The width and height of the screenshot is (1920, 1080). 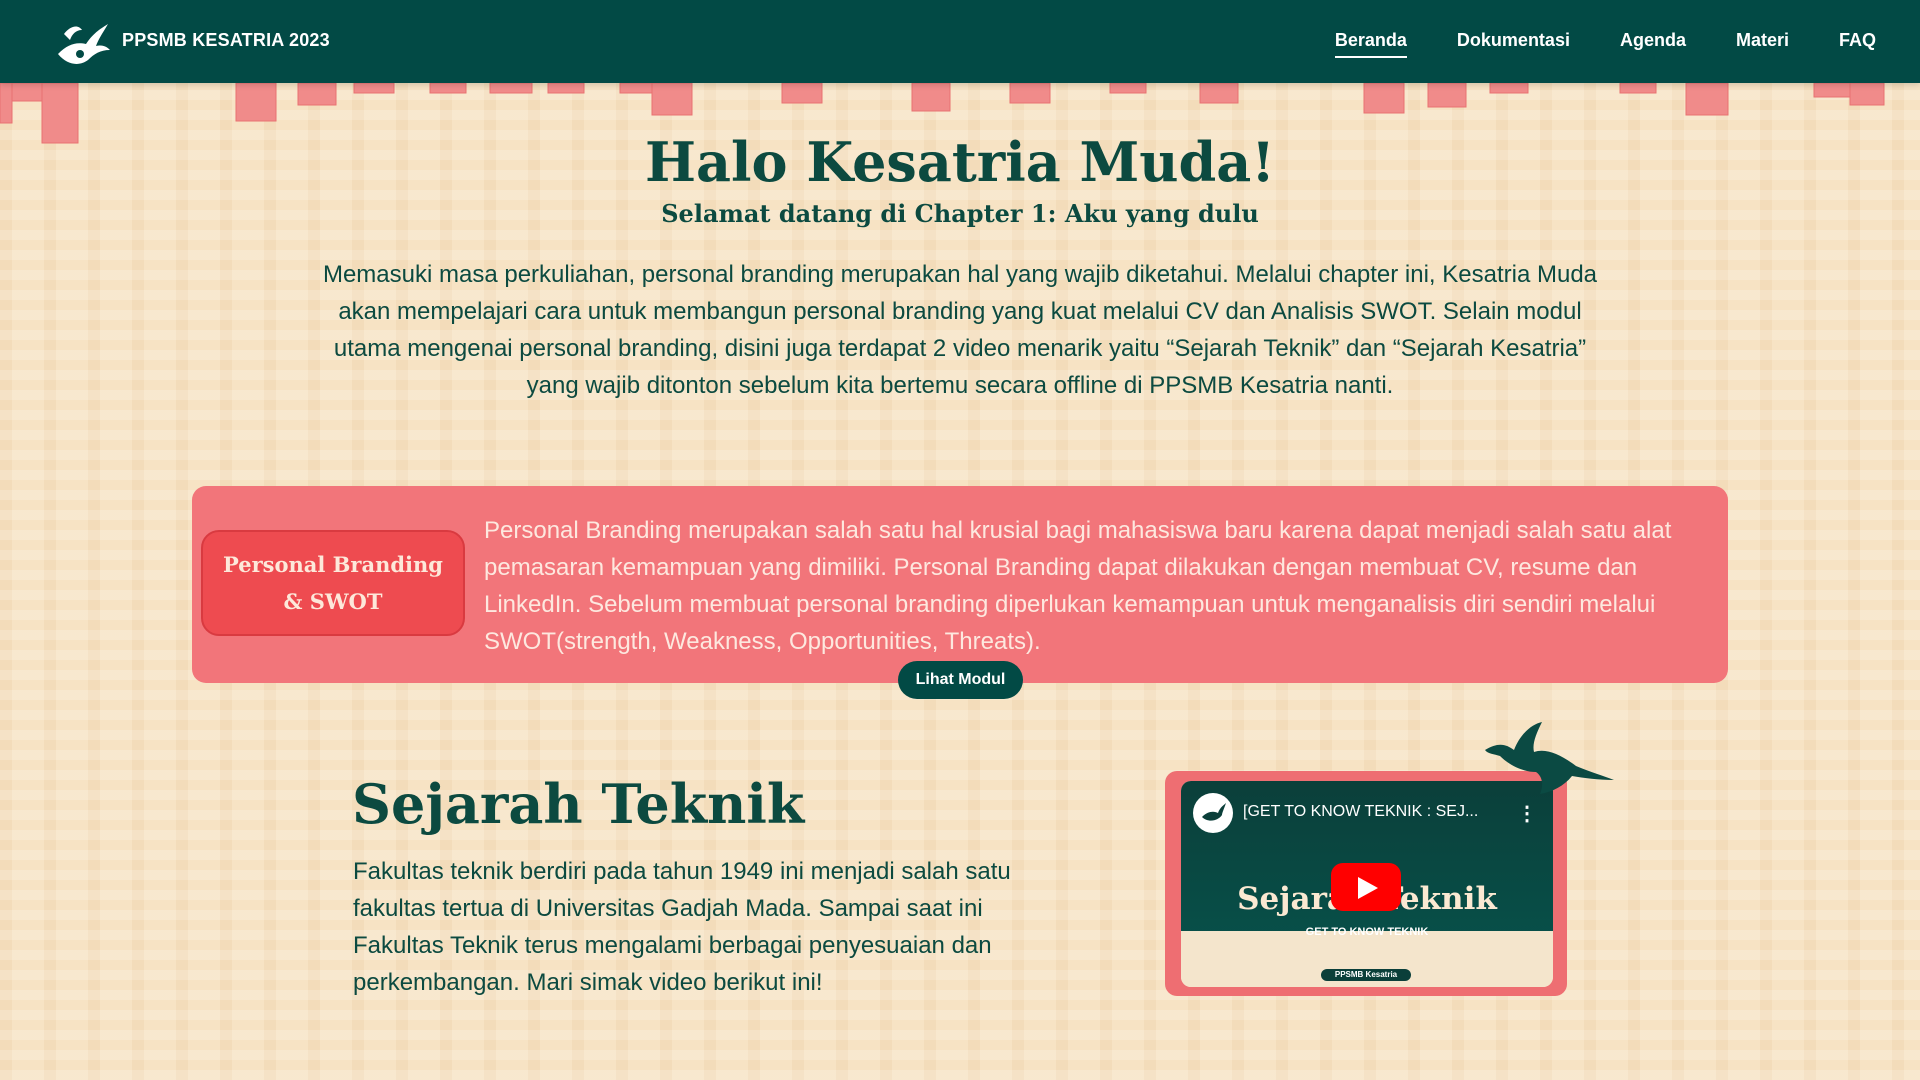 What do you see at coordinates (1549, 758) in the screenshot?
I see `bird-icon` at bounding box center [1549, 758].